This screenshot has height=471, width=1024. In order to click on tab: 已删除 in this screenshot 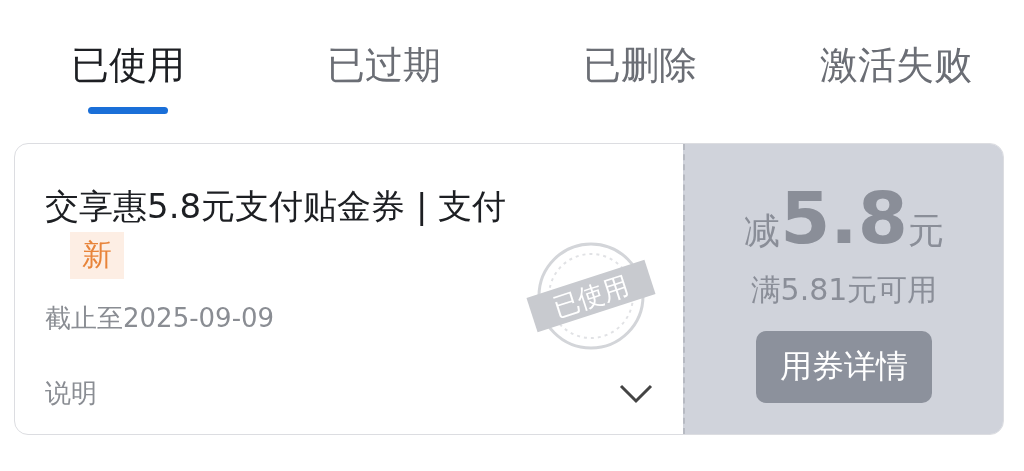, I will do `click(640, 71)`.